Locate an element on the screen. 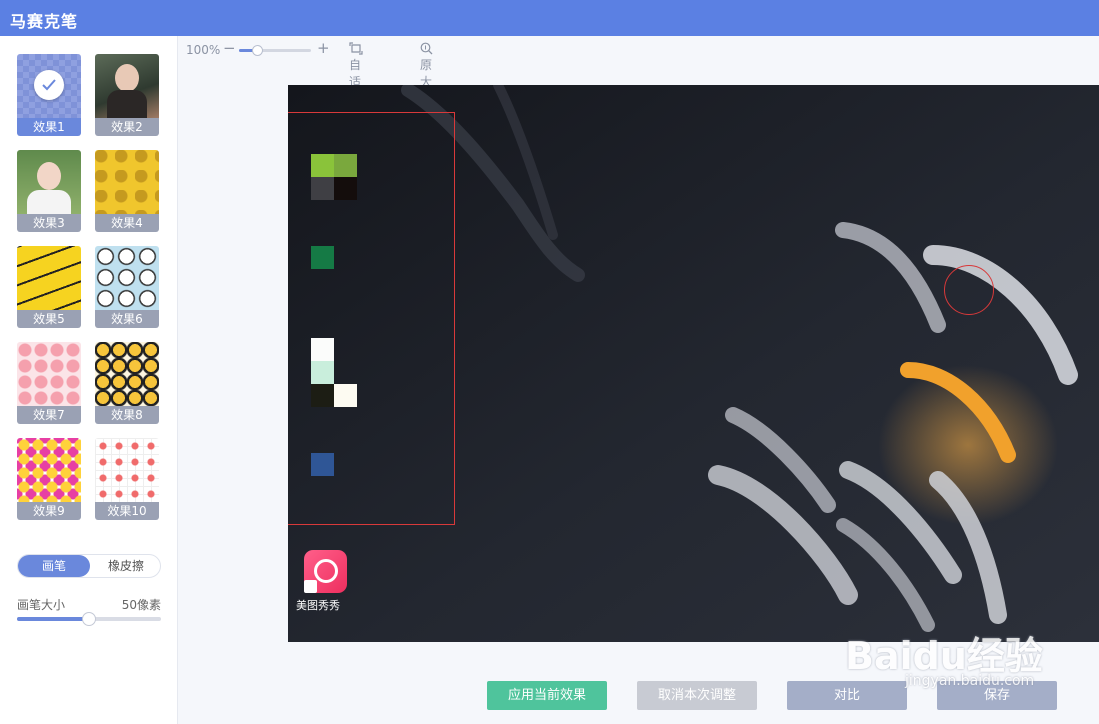 This screenshot has width=1099, height=724. effect-label: 效果2 is located at coordinates (127, 127).